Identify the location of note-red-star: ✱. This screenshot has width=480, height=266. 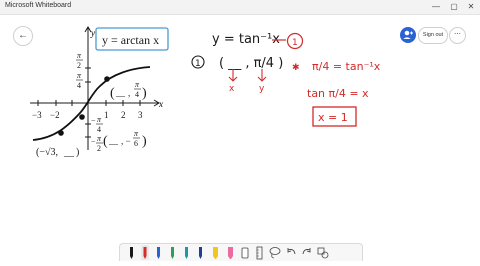
(296, 68).